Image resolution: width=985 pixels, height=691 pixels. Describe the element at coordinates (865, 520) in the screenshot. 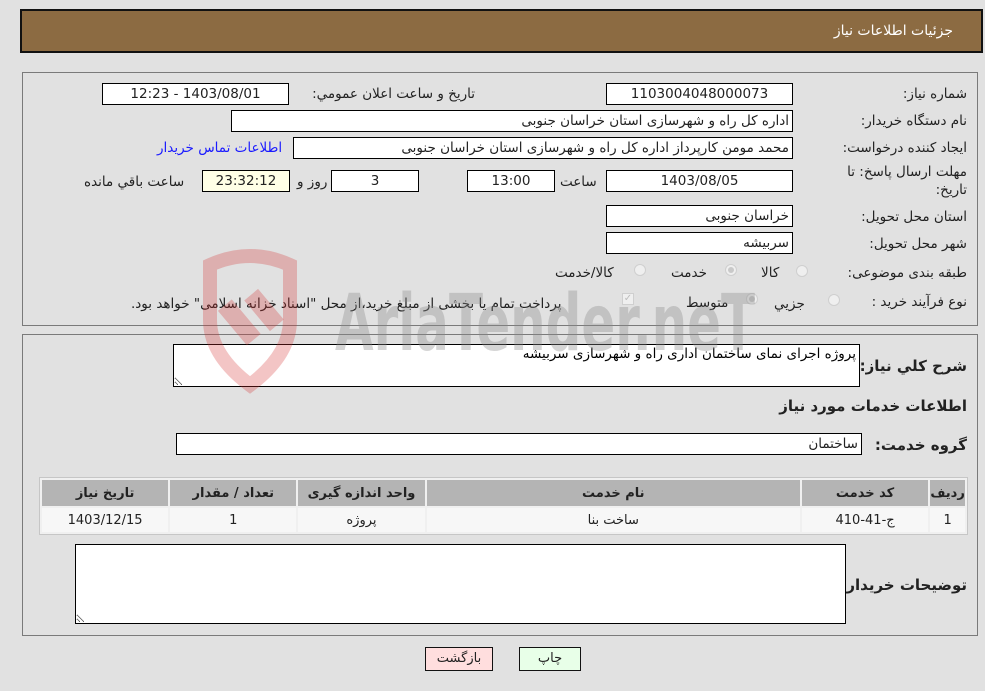

I see `cell-service-code: ج-41-410` at that location.